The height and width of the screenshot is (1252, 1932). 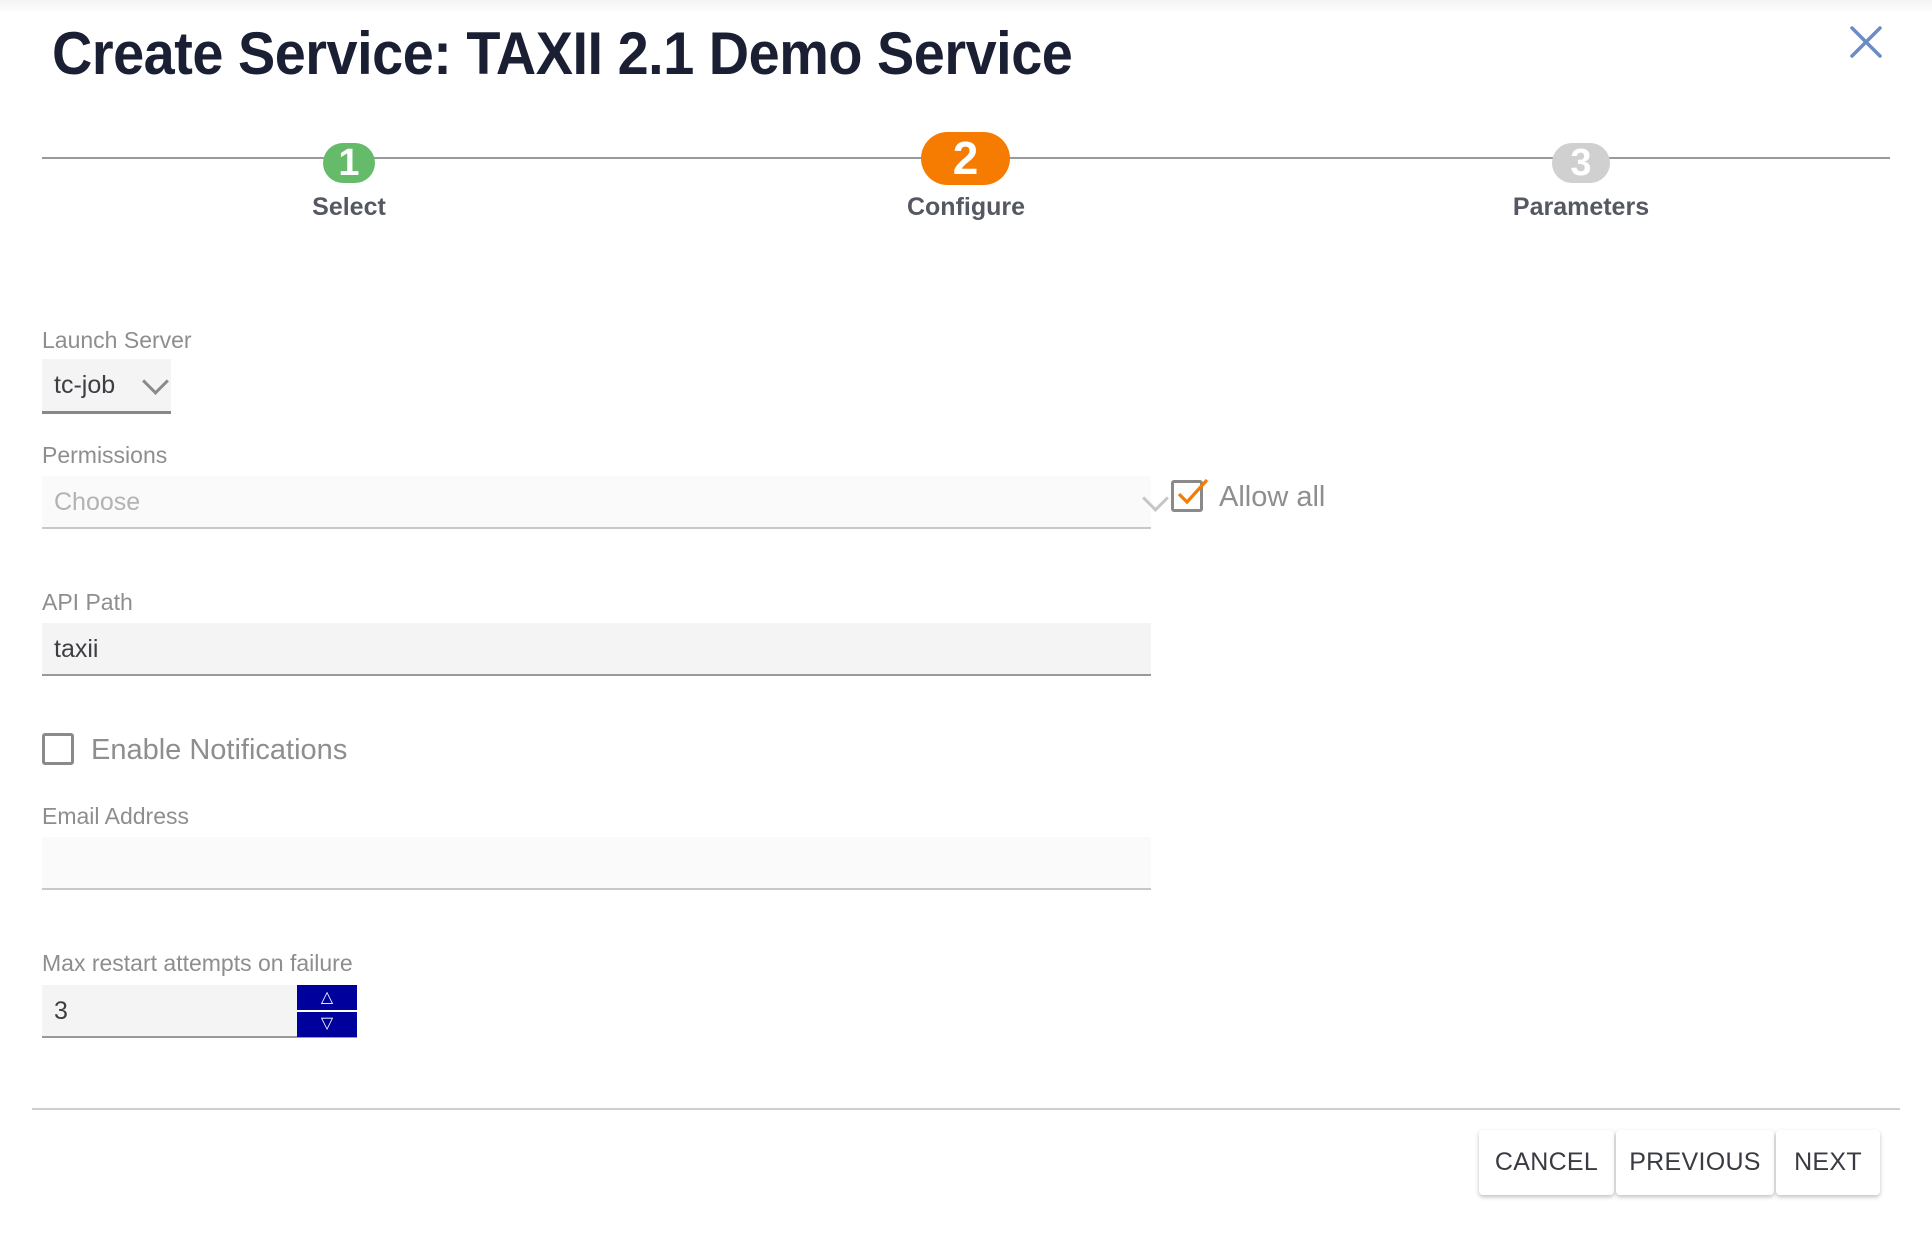 What do you see at coordinates (219, 750) in the screenshot?
I see `enable-notifications-label: Enable Notifications` at bounding box center [219, 750].